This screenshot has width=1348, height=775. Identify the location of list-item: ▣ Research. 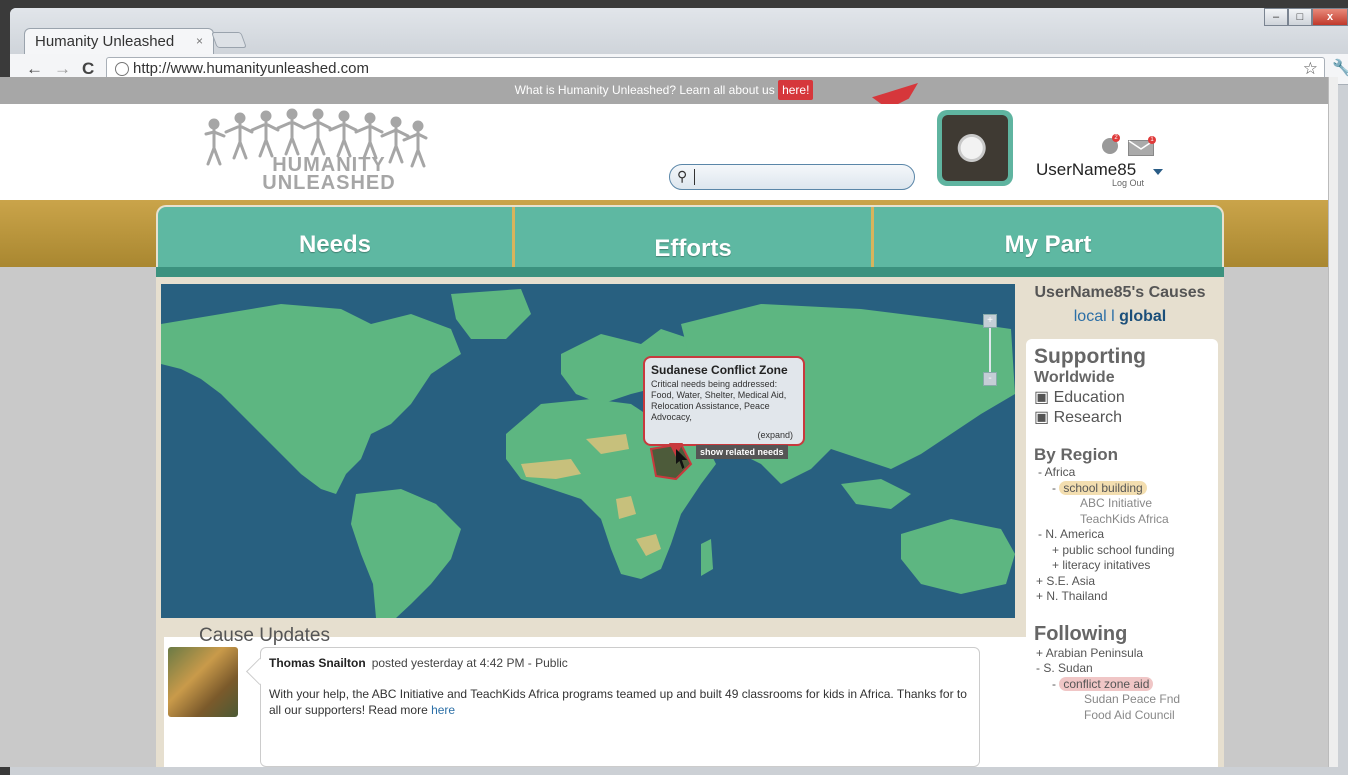
(1122, 417).